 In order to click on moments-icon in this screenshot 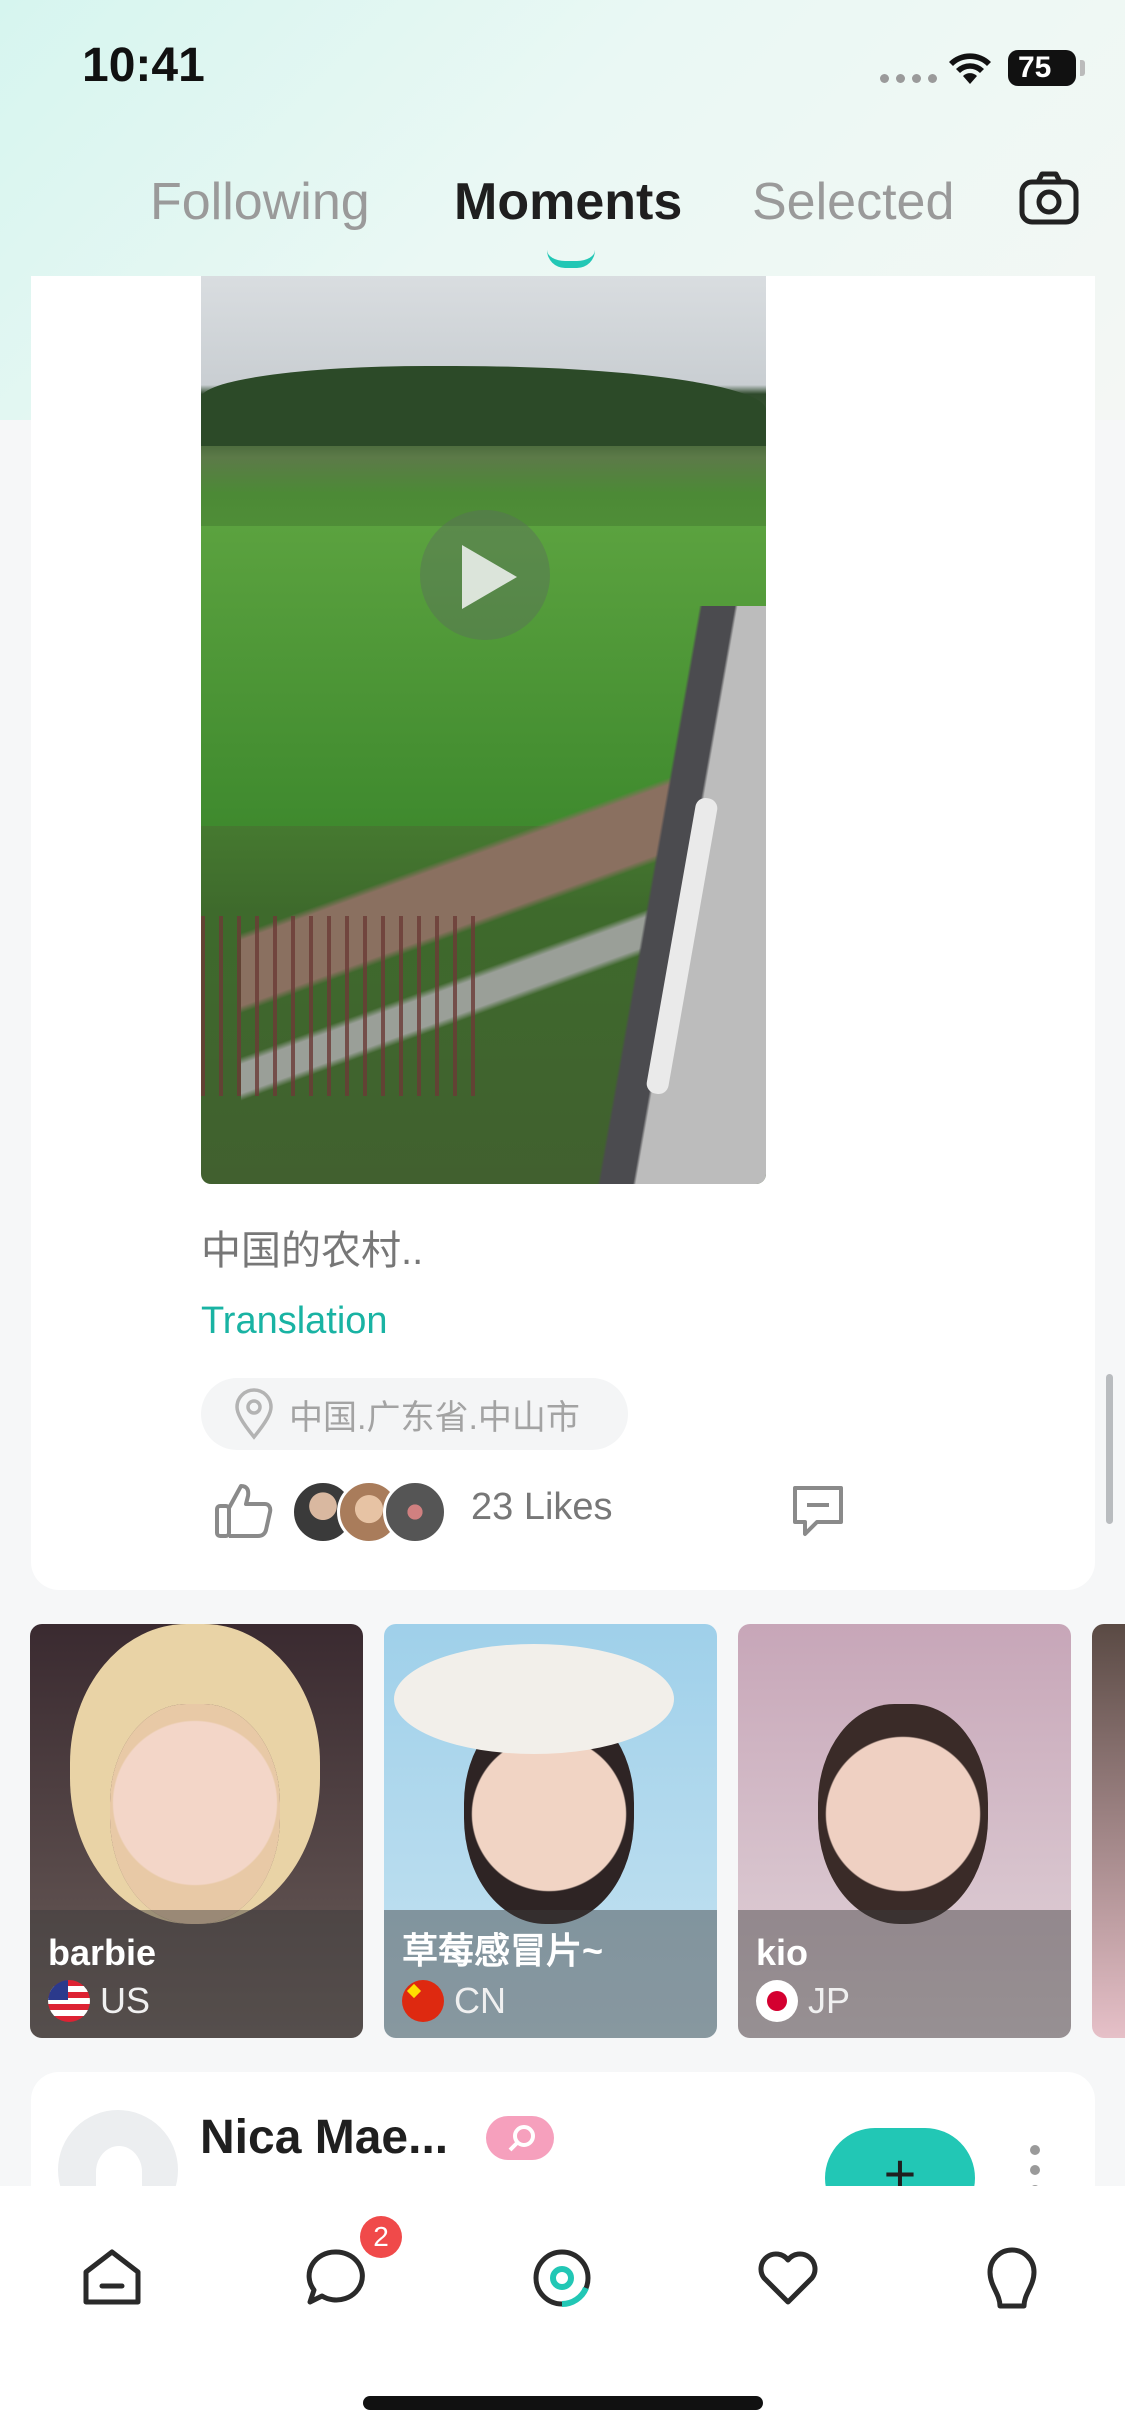, I will do `click(562, 2278)`.